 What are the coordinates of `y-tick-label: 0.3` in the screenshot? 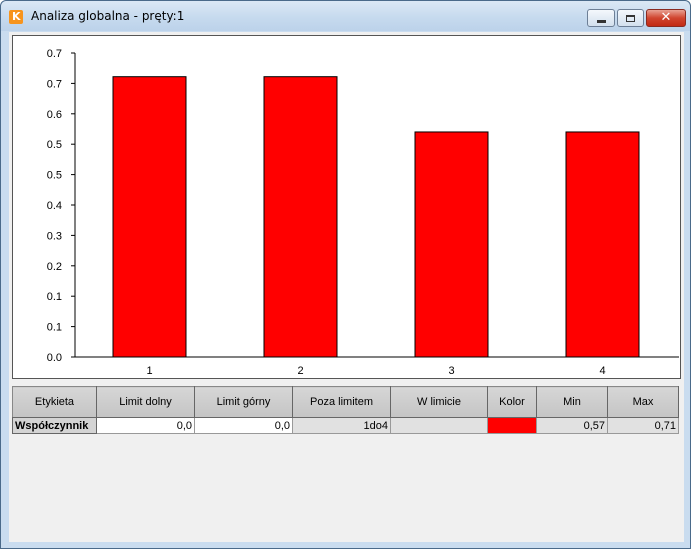 It's located at (54, 236).